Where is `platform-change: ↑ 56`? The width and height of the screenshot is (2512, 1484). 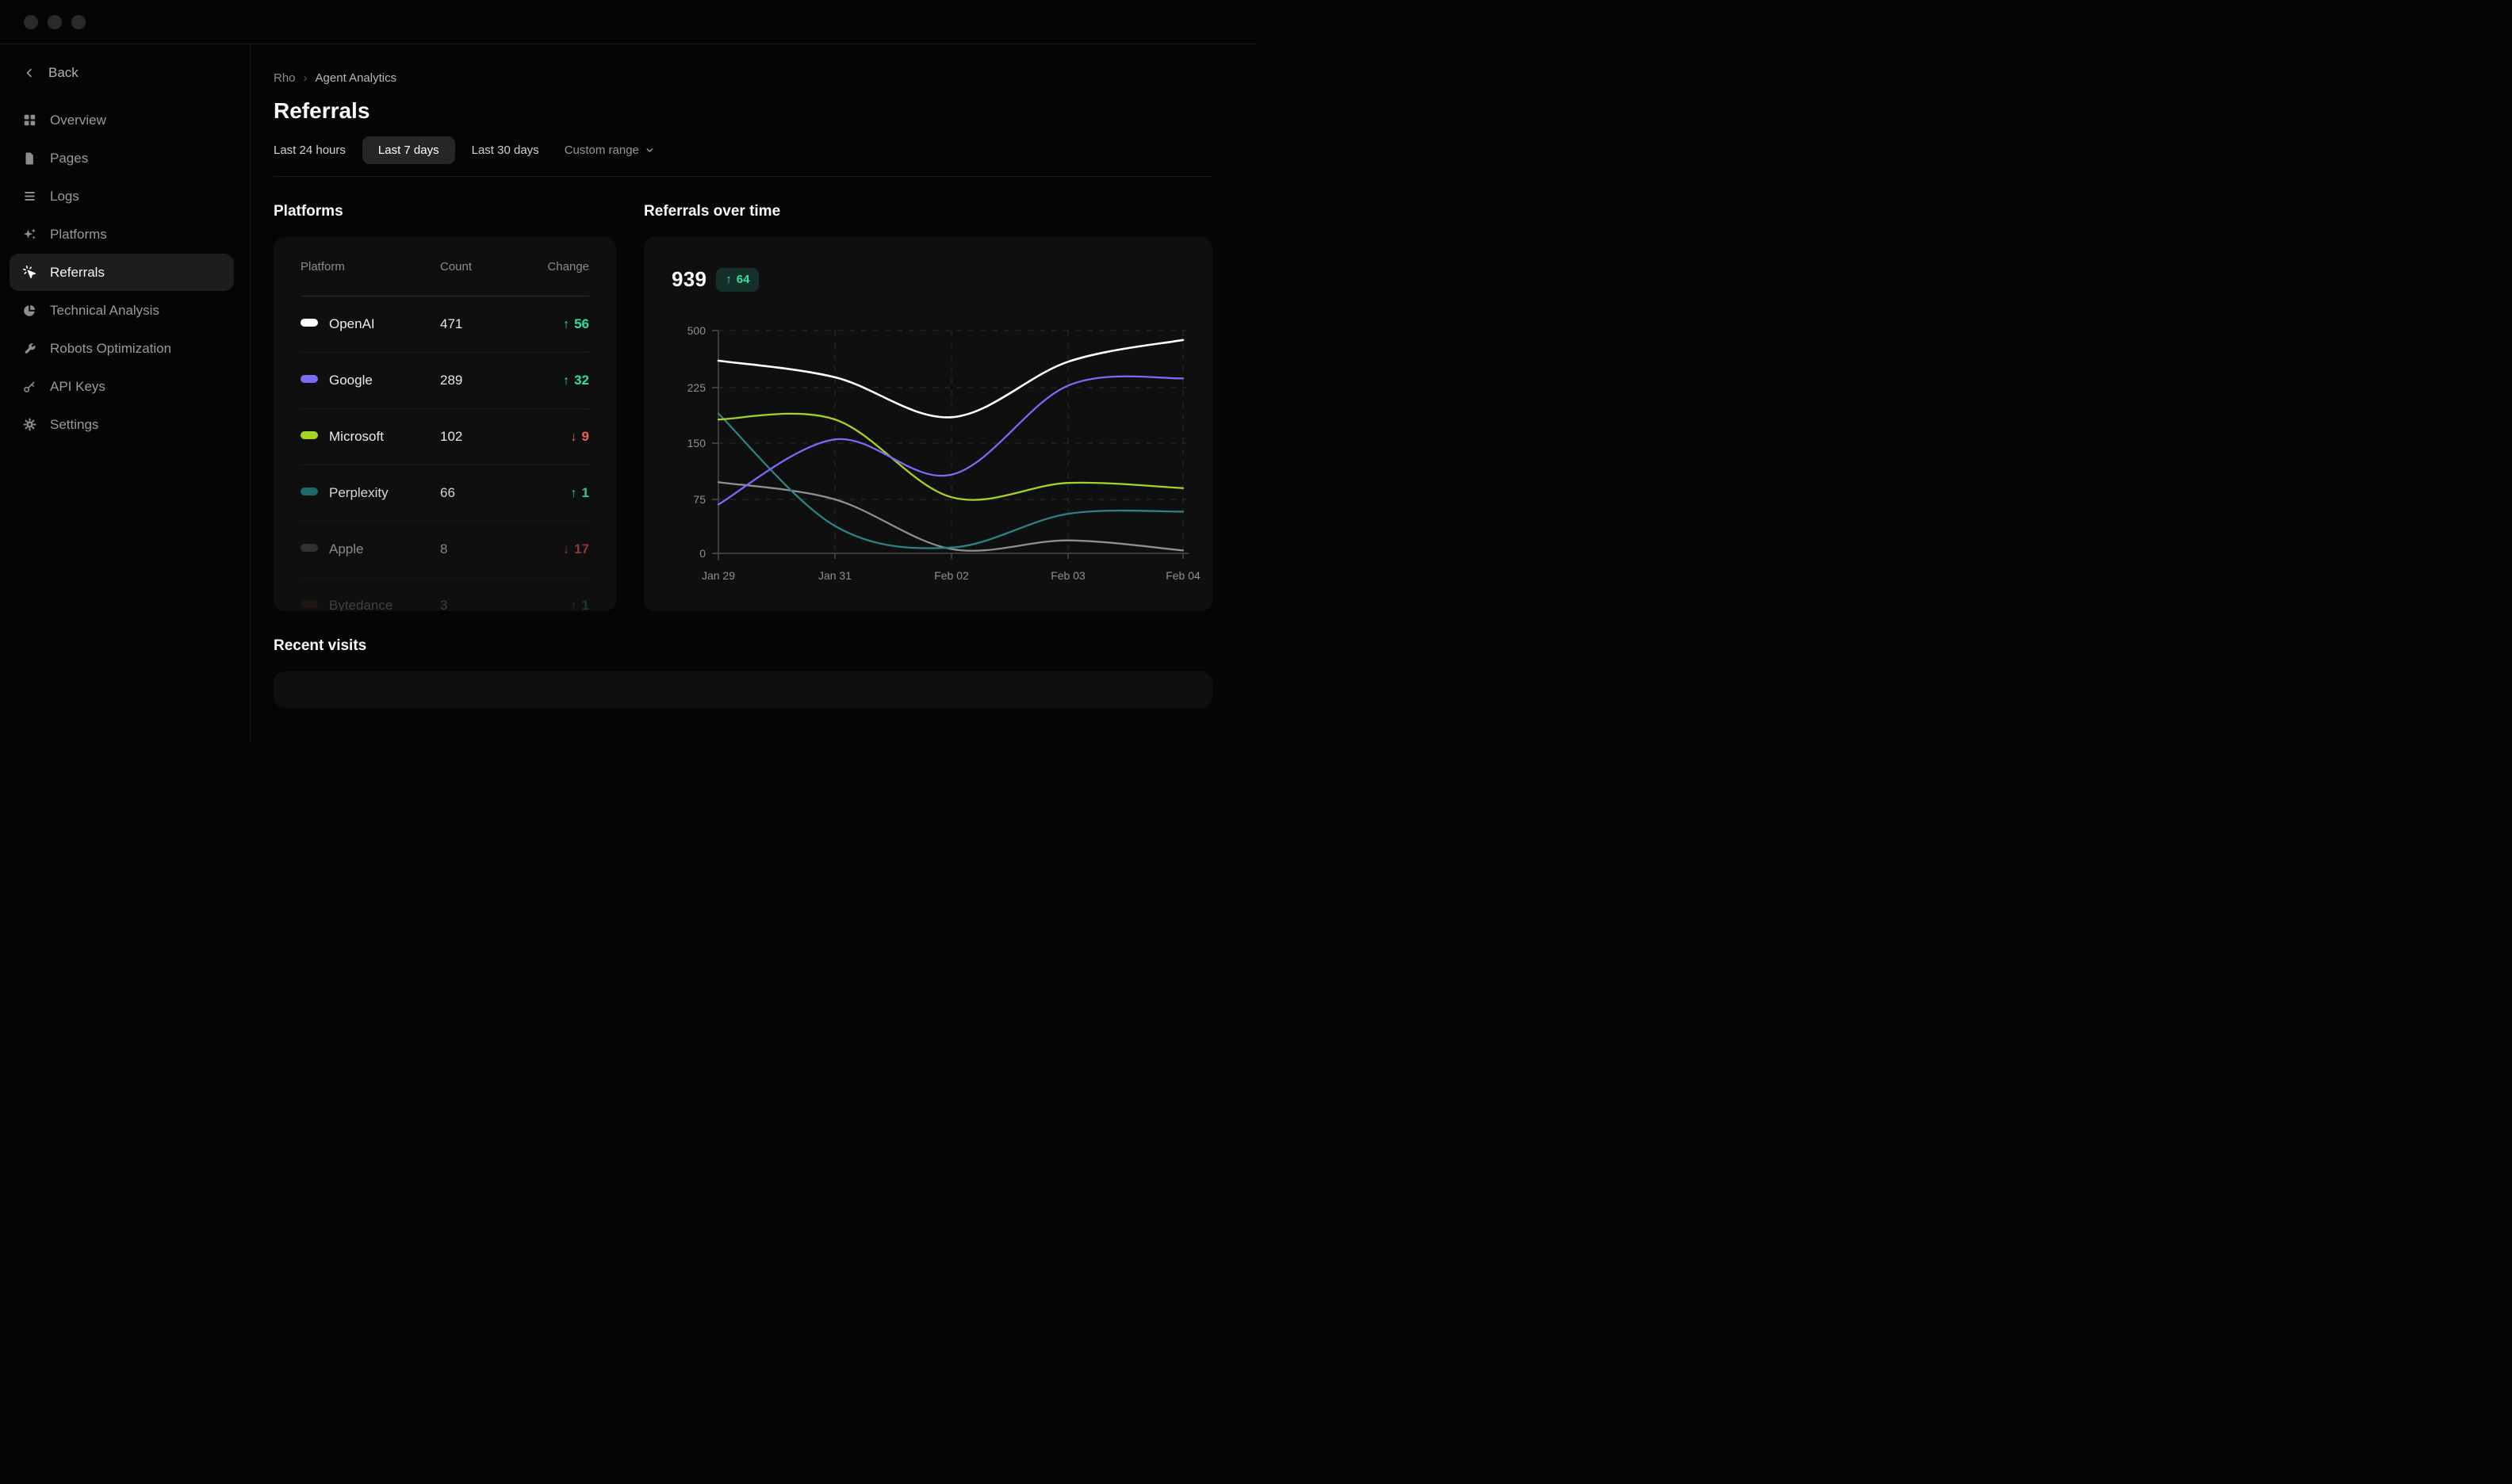
platform-change: ↑ 56 is located at coordinates (554, 324).